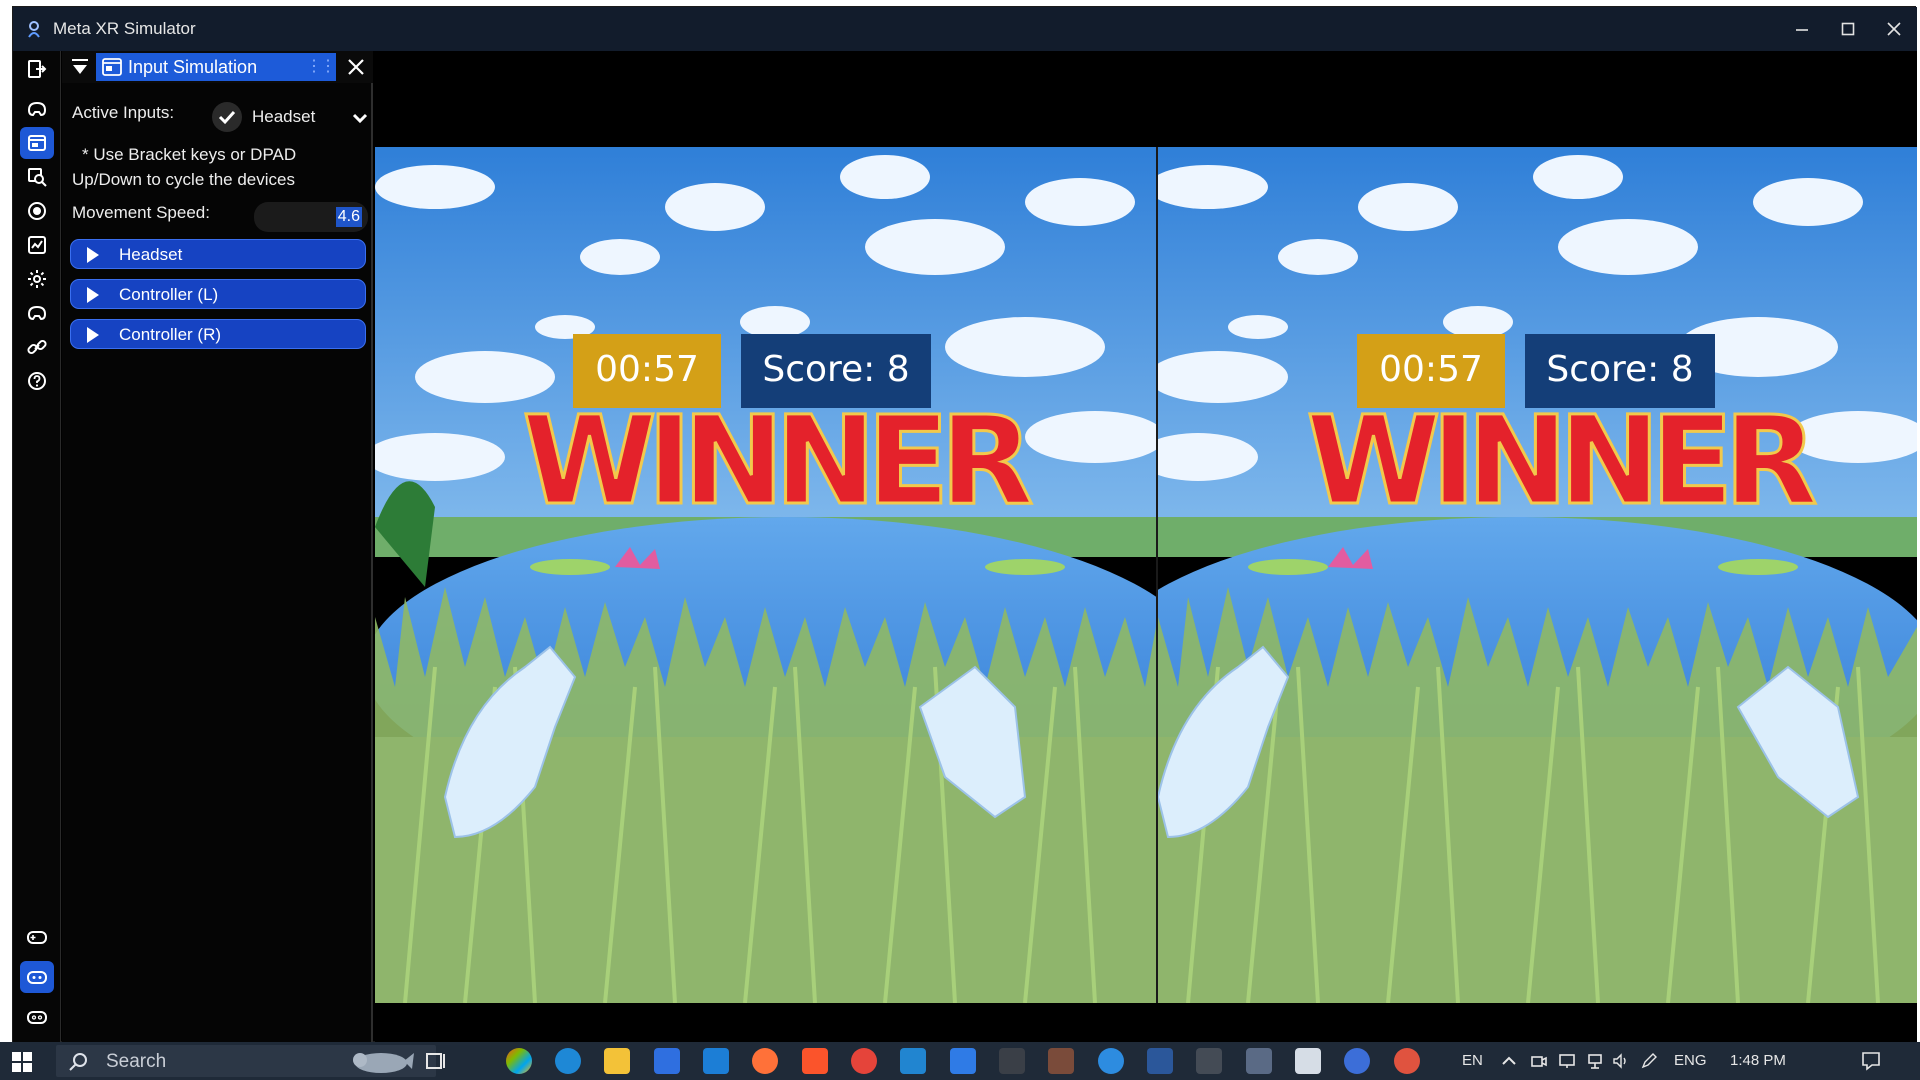  What do you see at coordinates (112, 67) in the screenshot?
I see `input-simulation-tab-icon` at bounding box center [112, 67].